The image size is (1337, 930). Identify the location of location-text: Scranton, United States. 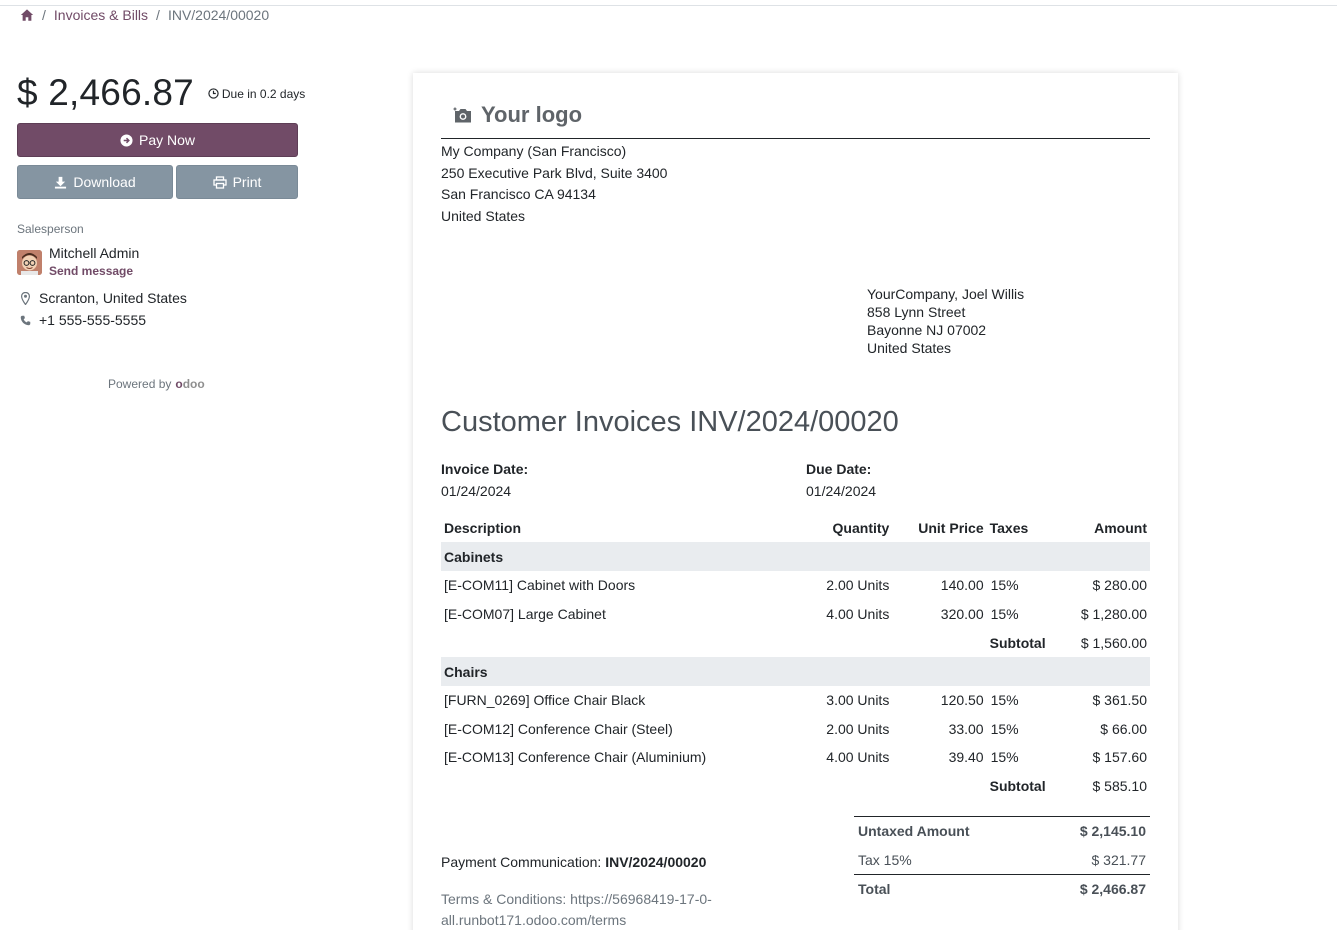
(113, 298).